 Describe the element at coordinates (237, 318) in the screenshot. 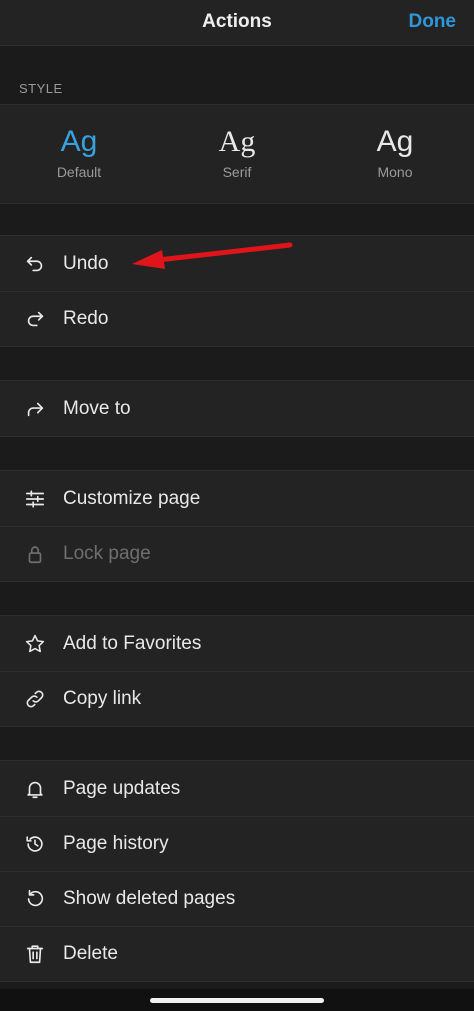

I see `redo-row: Redo` at that location.